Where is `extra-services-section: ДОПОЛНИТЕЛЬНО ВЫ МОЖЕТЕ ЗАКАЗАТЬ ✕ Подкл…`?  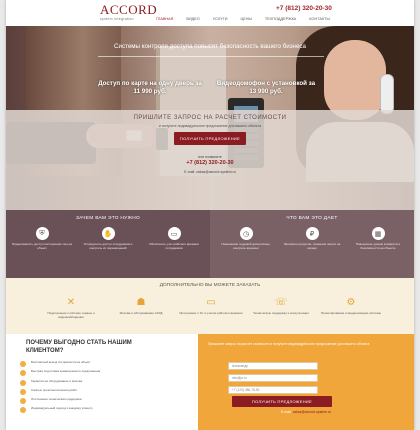
extra-services-section: ДОПОЛНИТЕЛЬНО ВЫ МОЖЕТЕ ЗАКАЗАТЬ ✕ Подкл… is located at coordinates (210, 306).